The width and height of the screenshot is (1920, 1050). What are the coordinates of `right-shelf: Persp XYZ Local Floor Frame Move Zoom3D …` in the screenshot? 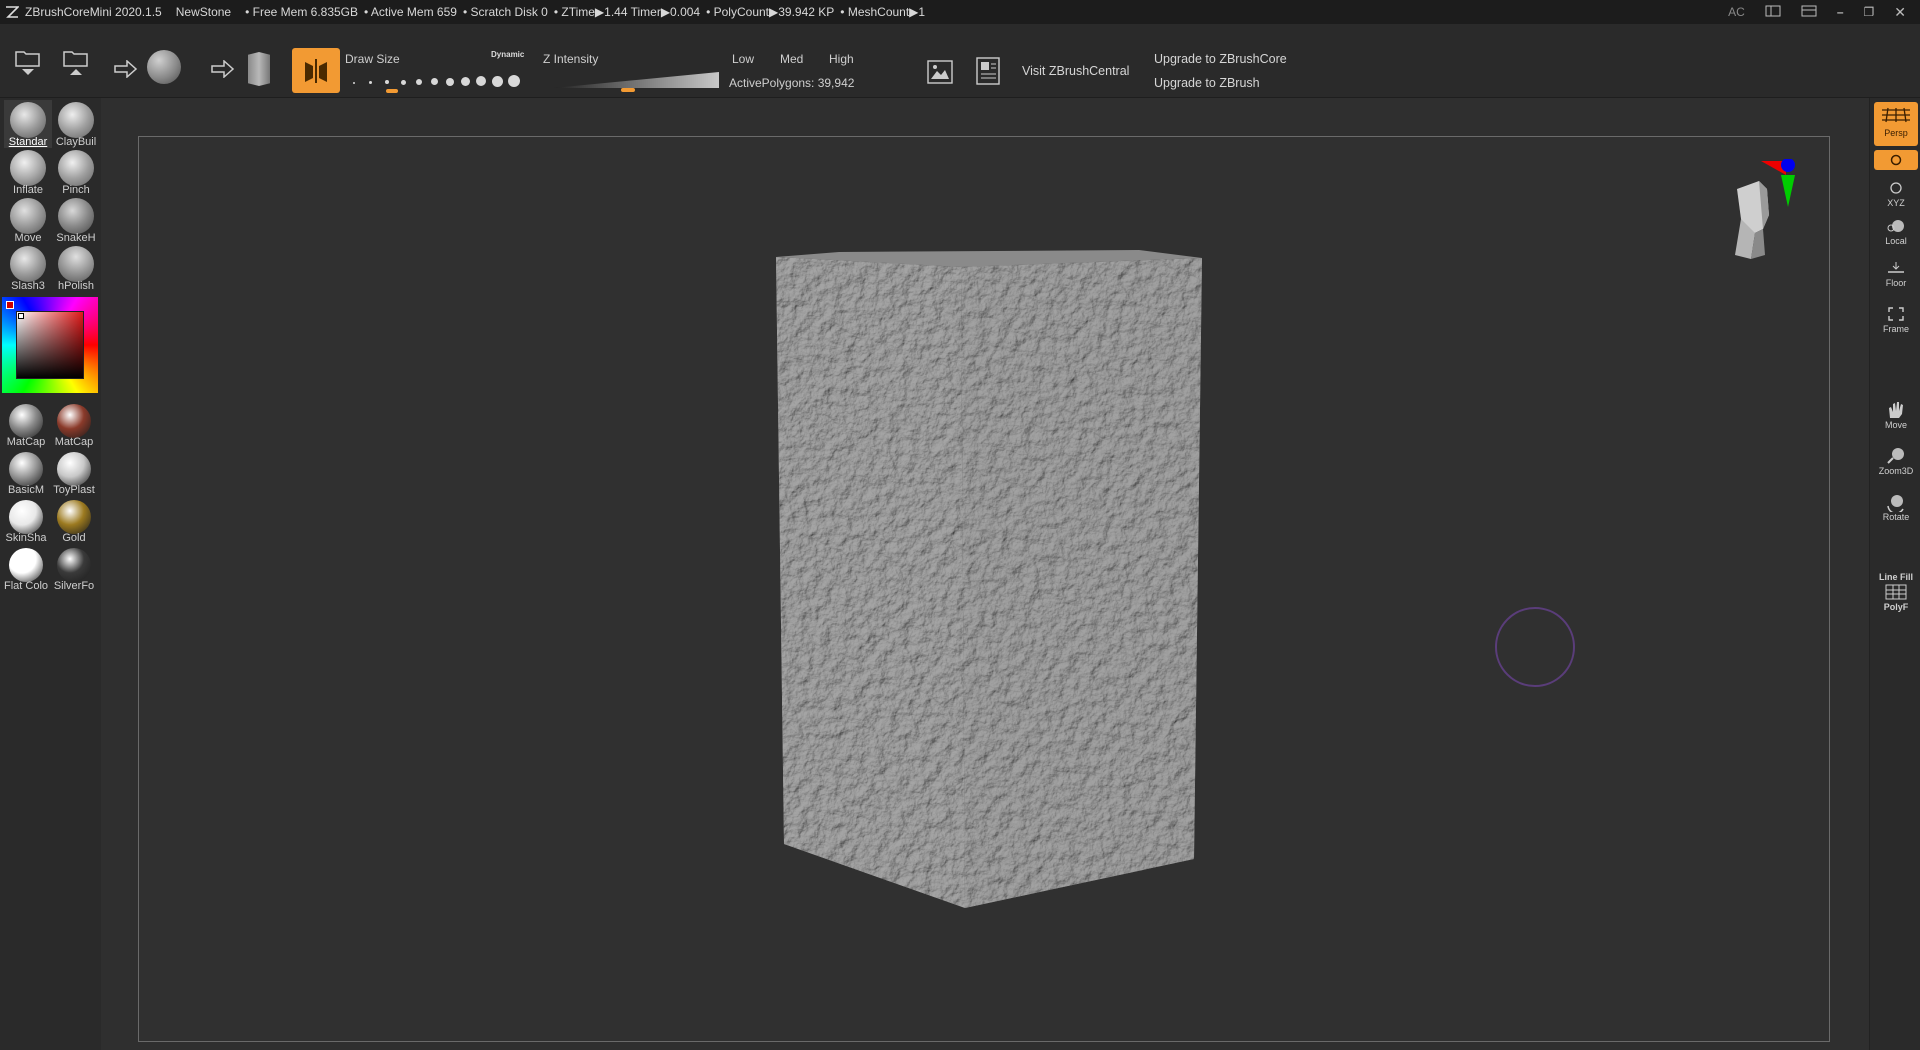 It's located at (1894, 574).